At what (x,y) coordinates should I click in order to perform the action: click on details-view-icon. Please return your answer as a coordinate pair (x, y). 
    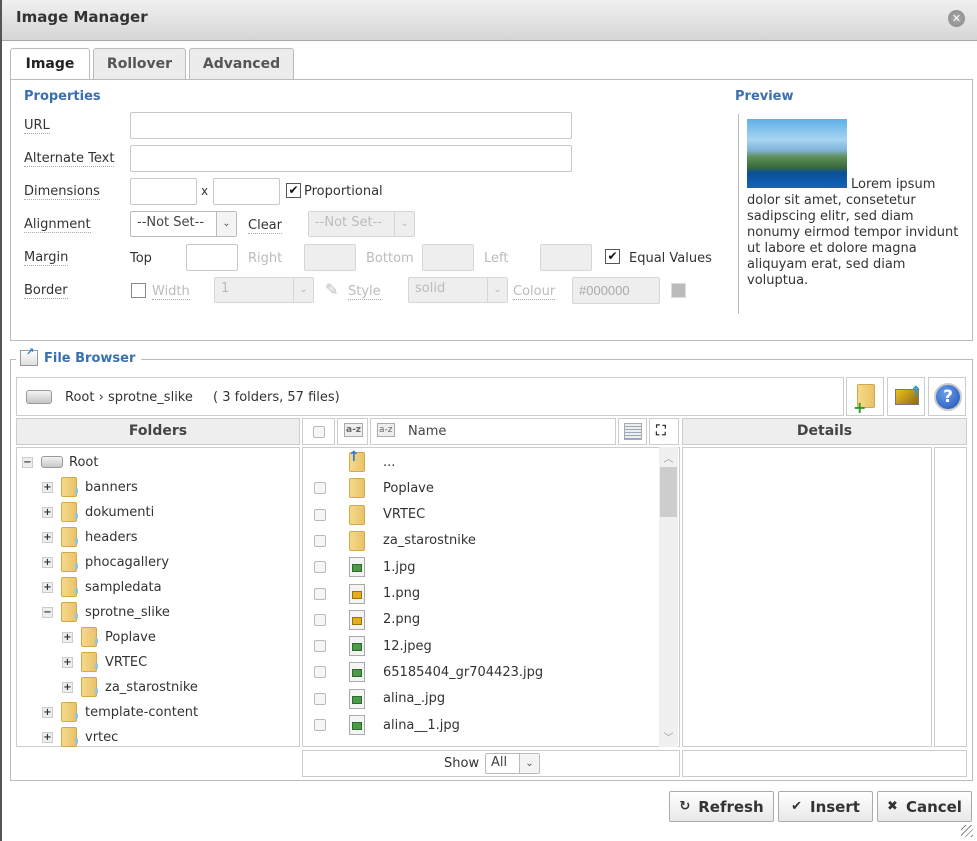
    Looking at the image, I should click on (633, 431).